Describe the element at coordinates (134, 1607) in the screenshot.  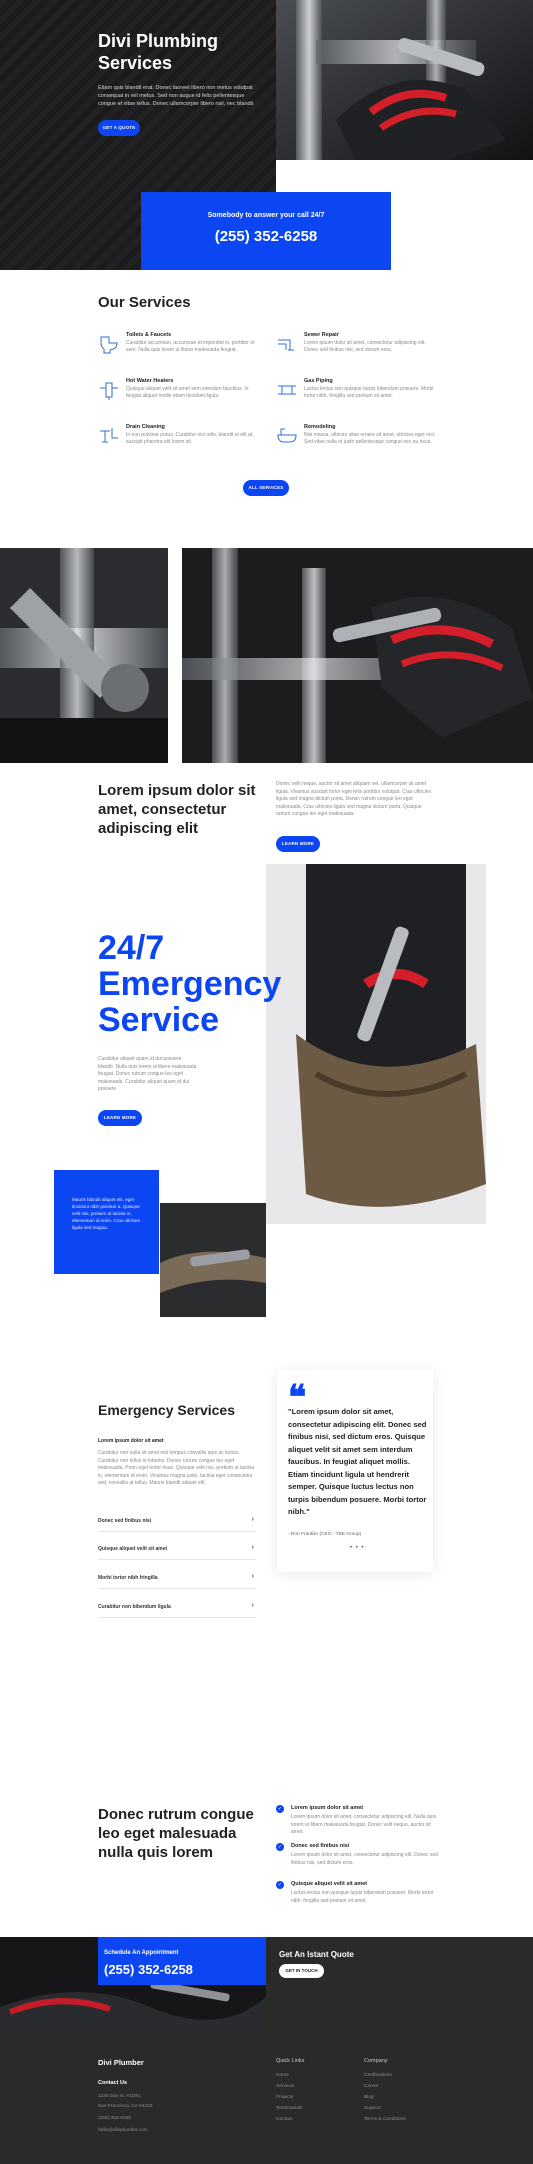
I see `accordion-label: Curabitur non bibendum ligula` at that location.